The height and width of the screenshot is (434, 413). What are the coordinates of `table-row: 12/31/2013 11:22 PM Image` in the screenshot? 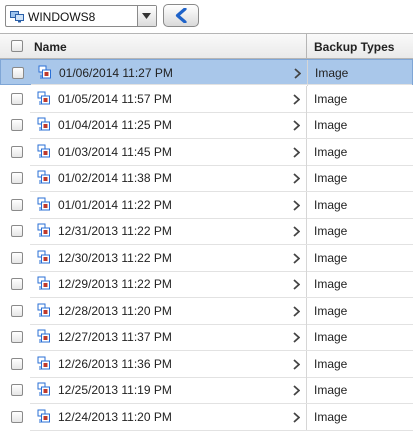 It's located at (206, 231).